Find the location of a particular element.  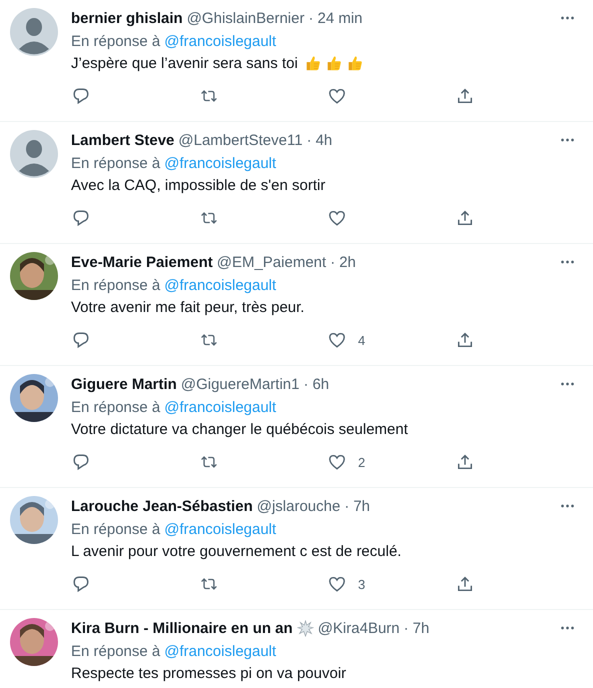

tweet-text: Avec la CAQ, impossible de s'en sortir is located at coordinates (198, 185).